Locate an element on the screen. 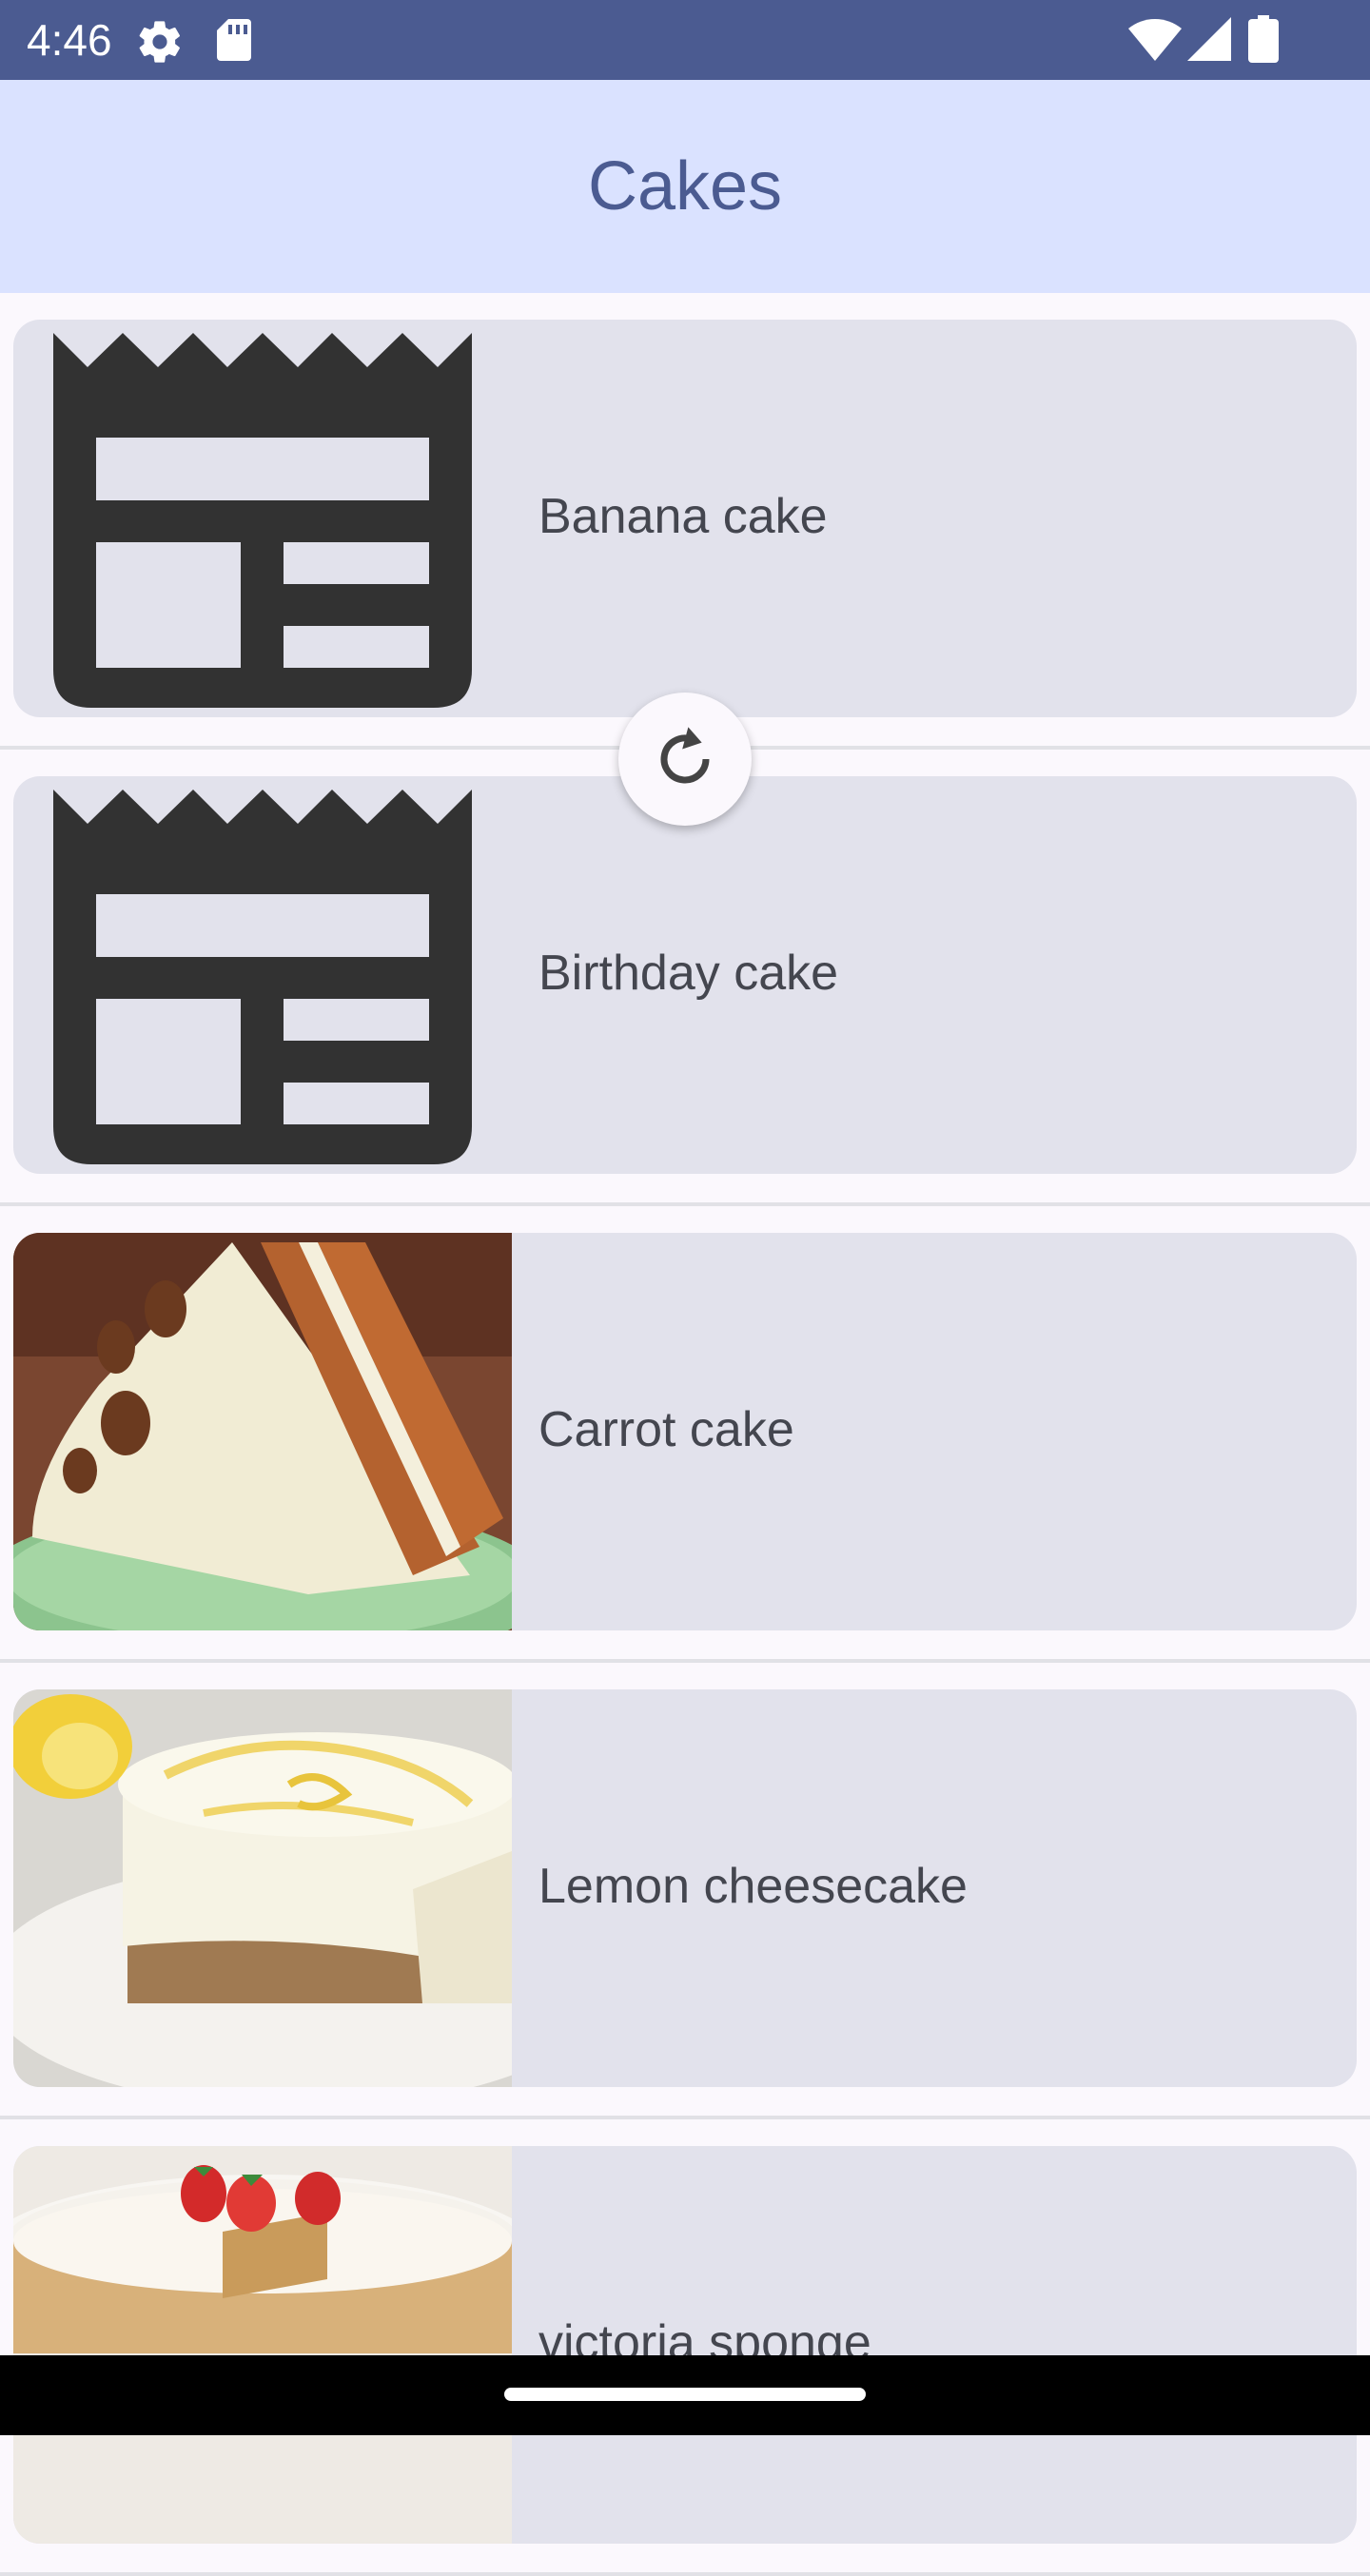 The width and height of the screenshot is (1370, 2576). status-bar: 4:46 is located at coordinates (685, 40).